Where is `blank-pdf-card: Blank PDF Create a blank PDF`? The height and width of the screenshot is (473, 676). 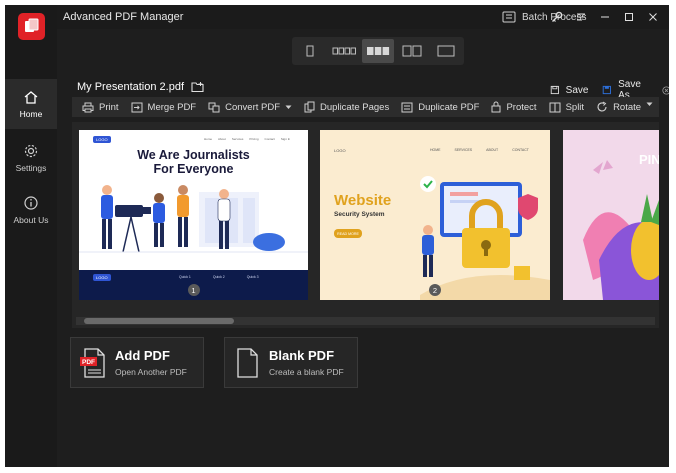 blank-pdf-card: Blank PDF Create a blank PDF is located at coordinates (291, 362).